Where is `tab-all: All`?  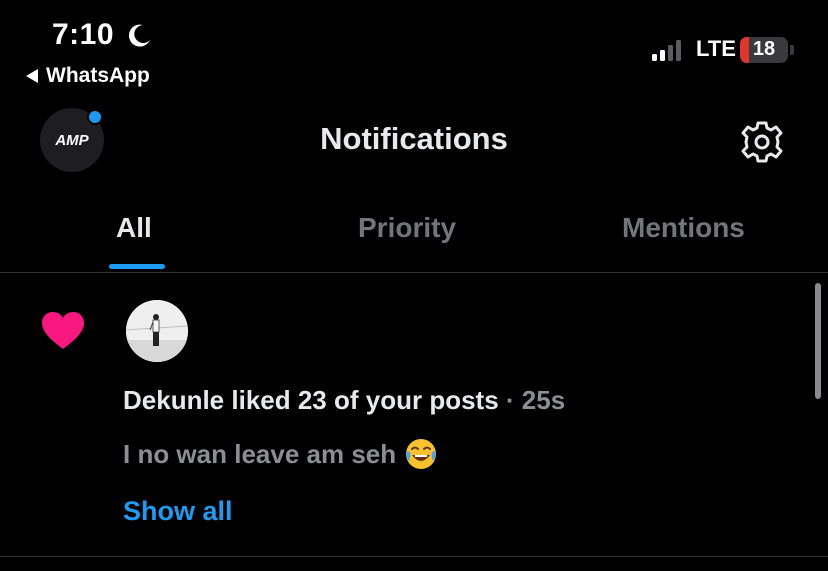 tab-all: All is located at coordinates (134, 228).